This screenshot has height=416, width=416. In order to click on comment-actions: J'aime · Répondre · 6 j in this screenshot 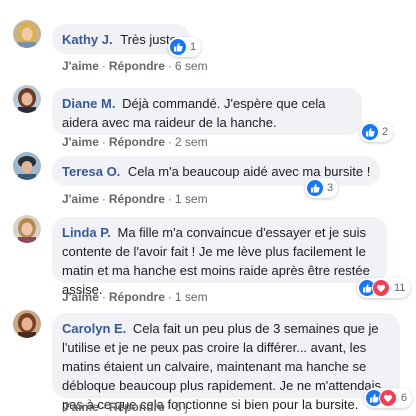, I will do `click(125, 407)`.